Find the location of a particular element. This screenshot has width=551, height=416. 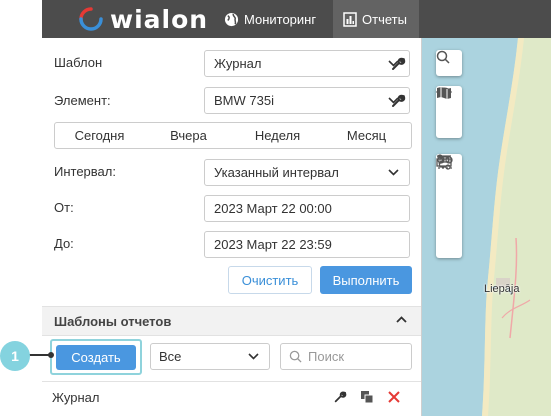

to-datetime-input: 2023 Март 22 23:59 is located at coordinates (307, 244).